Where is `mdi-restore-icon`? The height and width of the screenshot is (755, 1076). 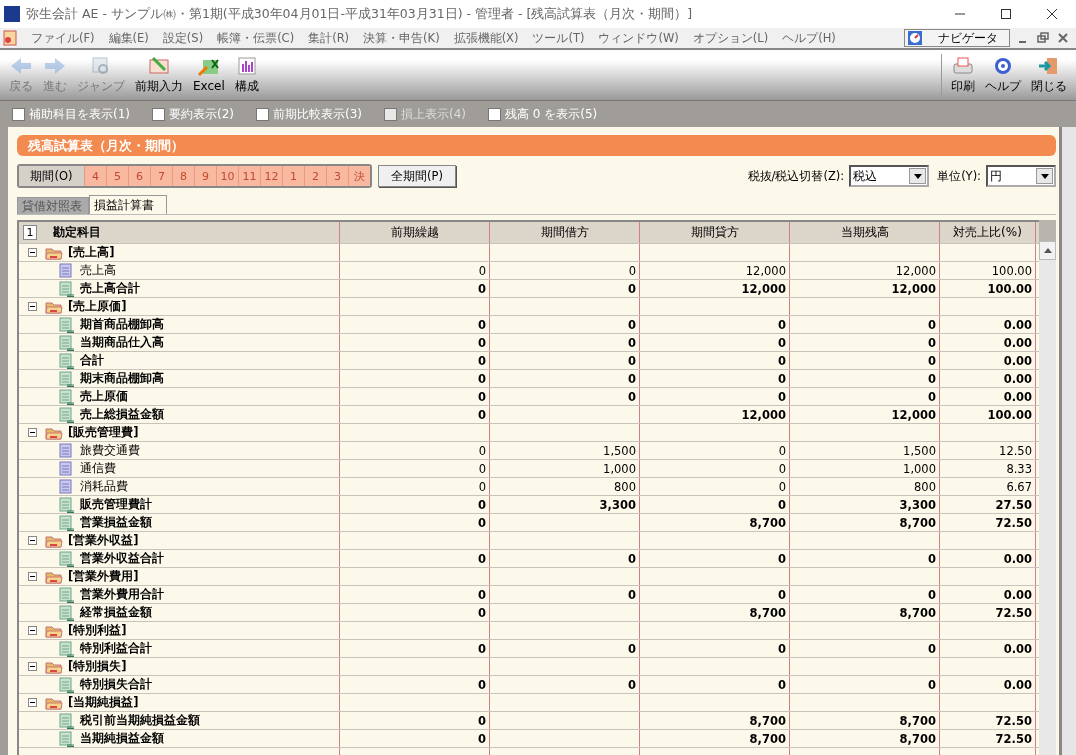 mdi-restore-icon is located at coordinates (1043, 38).